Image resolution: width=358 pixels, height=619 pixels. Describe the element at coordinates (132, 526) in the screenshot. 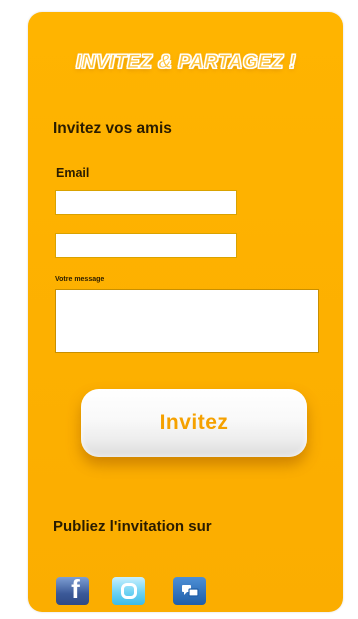

I see `share-section-title: Publiez l'invitation sur` at that location.